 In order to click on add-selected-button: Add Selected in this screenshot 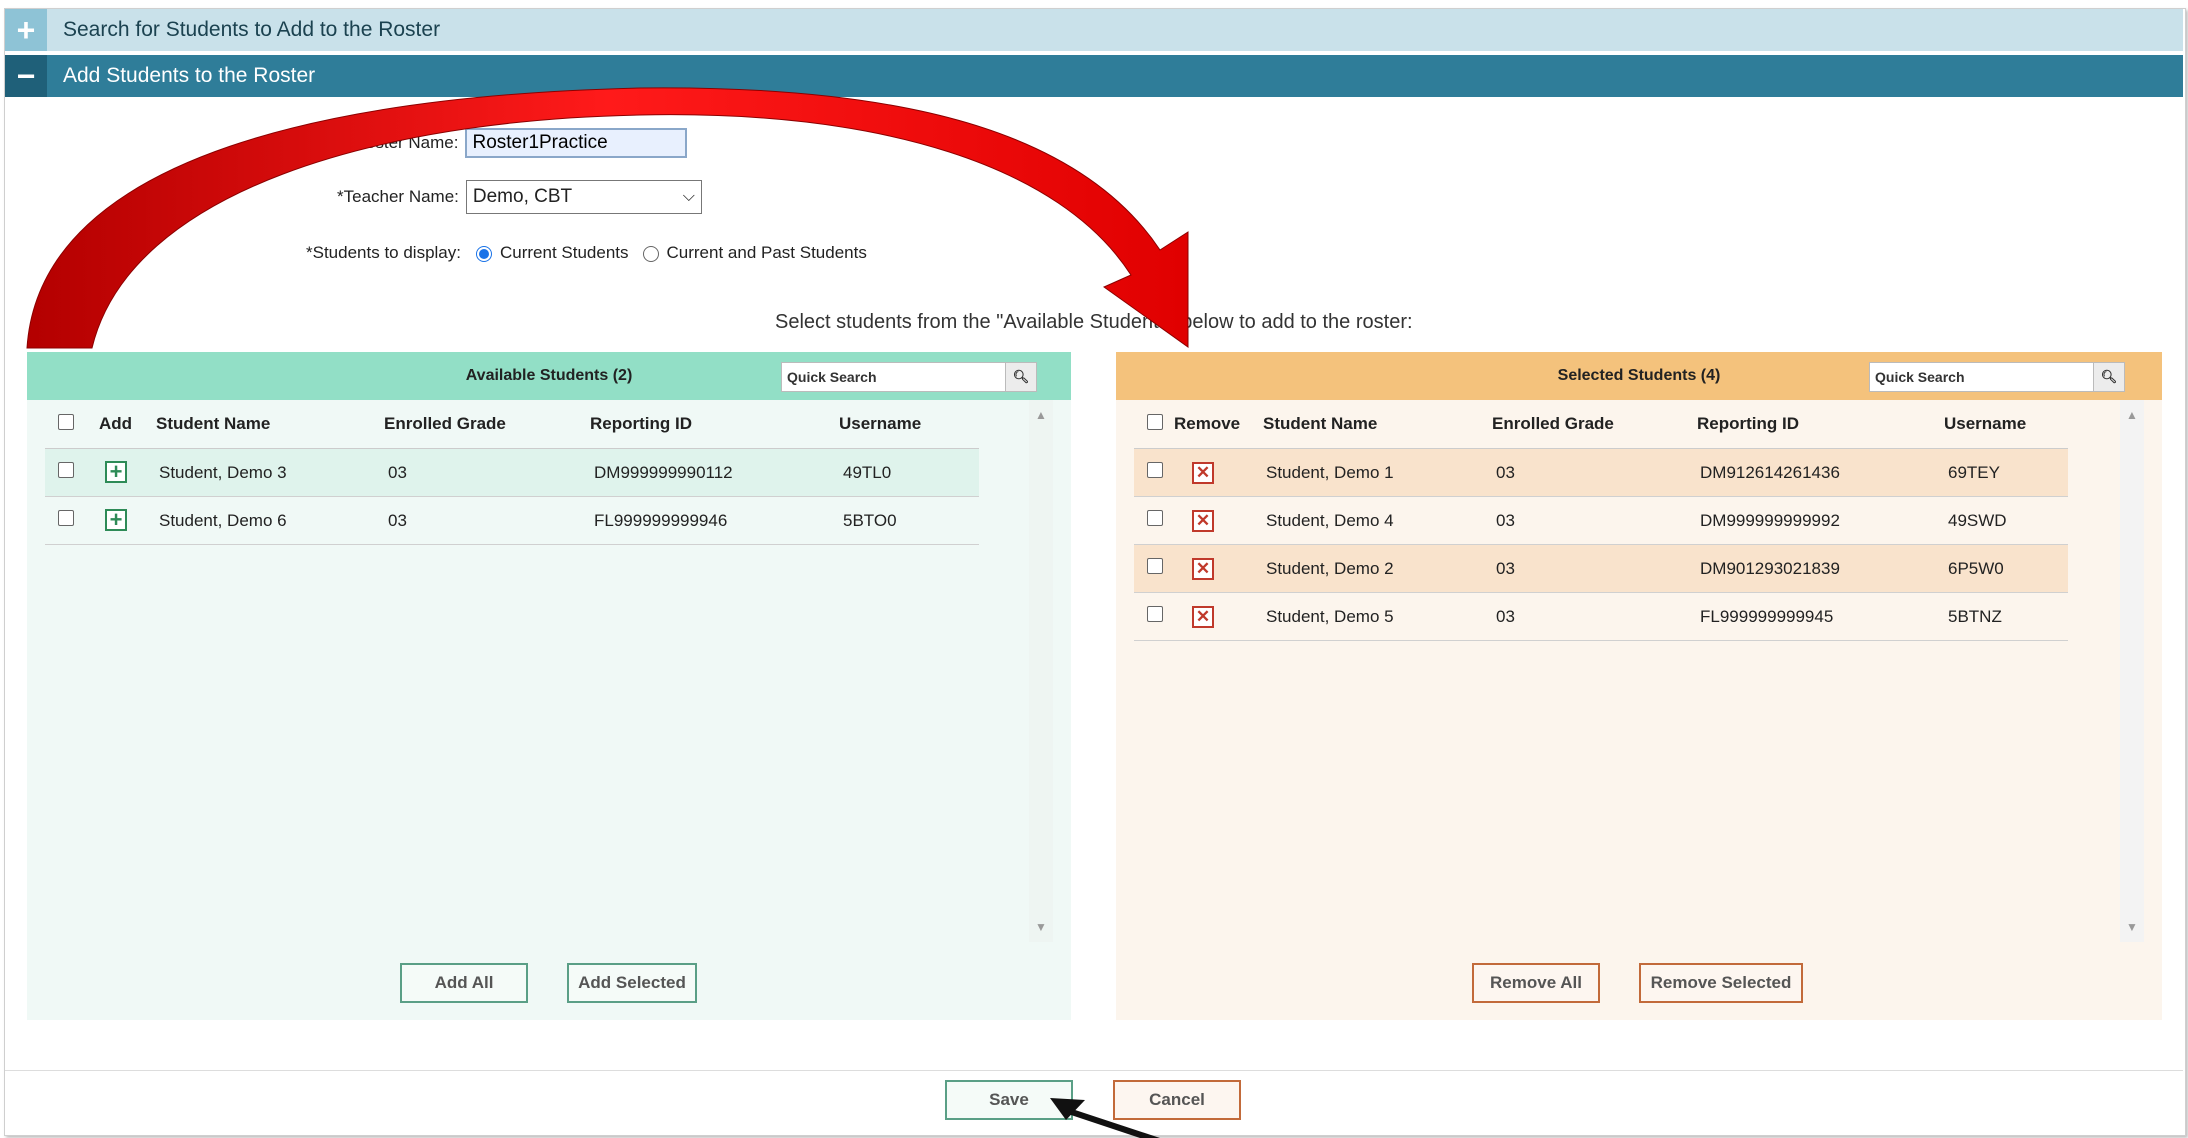, I will do `click(632, 983)`.